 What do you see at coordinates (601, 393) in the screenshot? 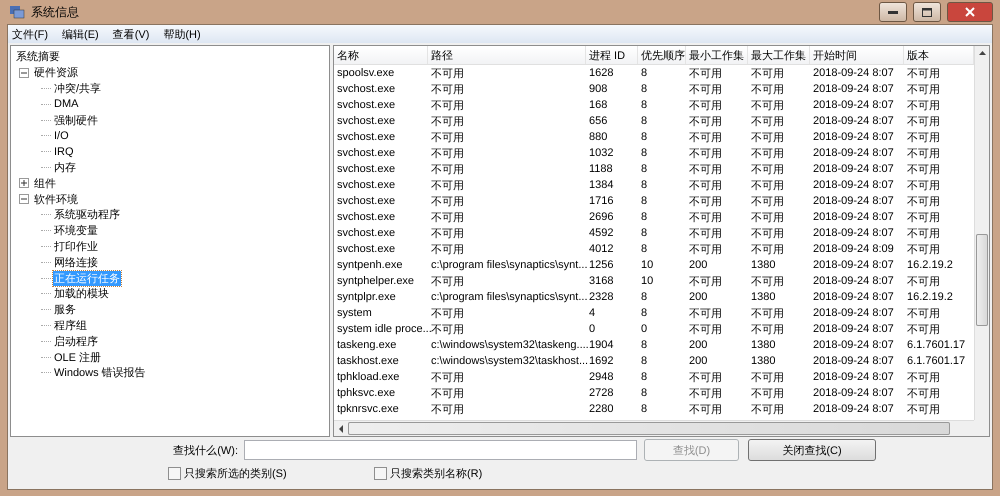
I see `table-cell-text: 2728` at bounding box center [601, 393].